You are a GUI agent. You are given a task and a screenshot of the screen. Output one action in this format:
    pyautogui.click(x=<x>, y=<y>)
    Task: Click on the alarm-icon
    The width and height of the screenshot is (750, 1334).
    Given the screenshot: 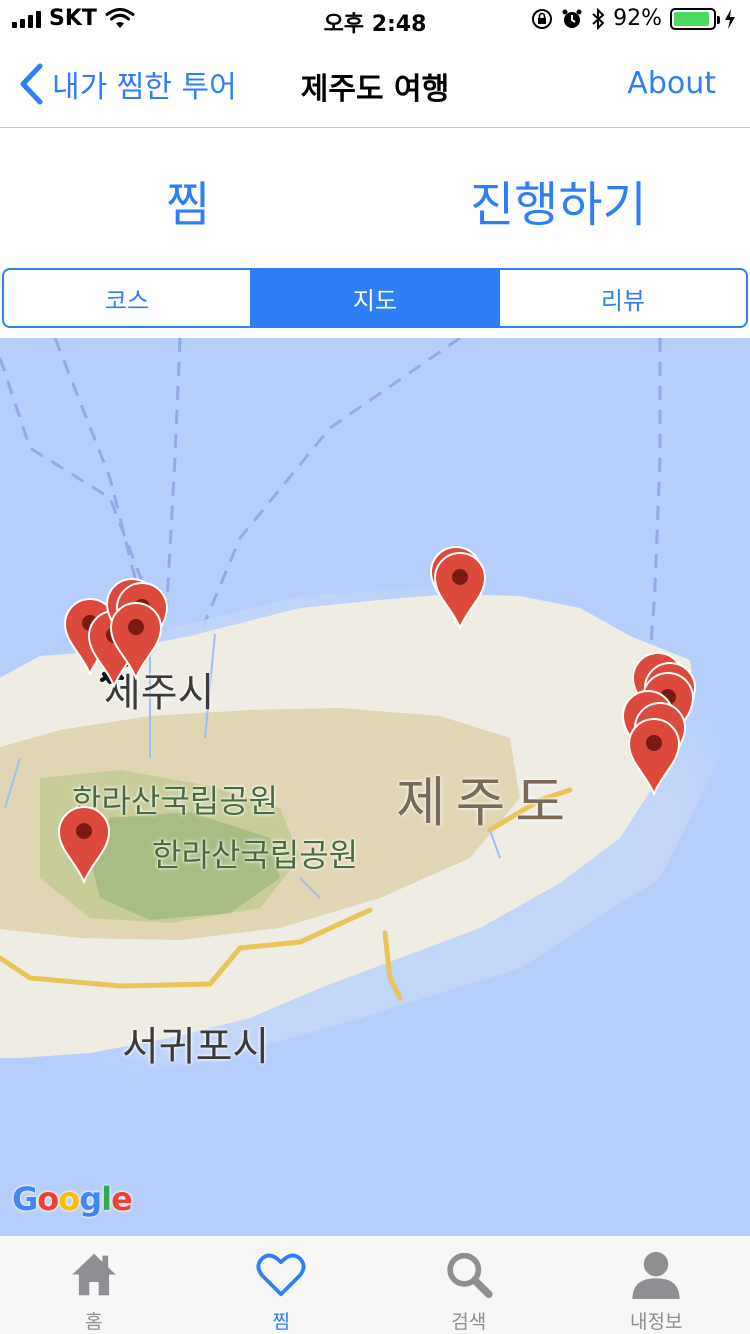 What is the action you would take?
    pyautogui.click(x=572, y=18)
    